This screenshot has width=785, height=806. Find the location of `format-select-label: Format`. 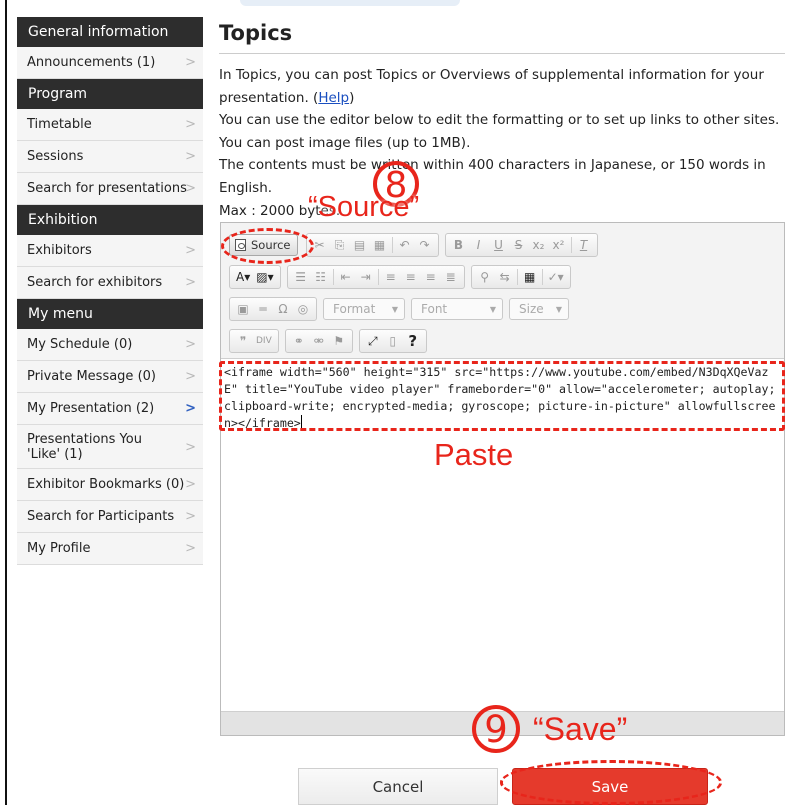

format-select-label: Format is located at coordinates (354, 309).